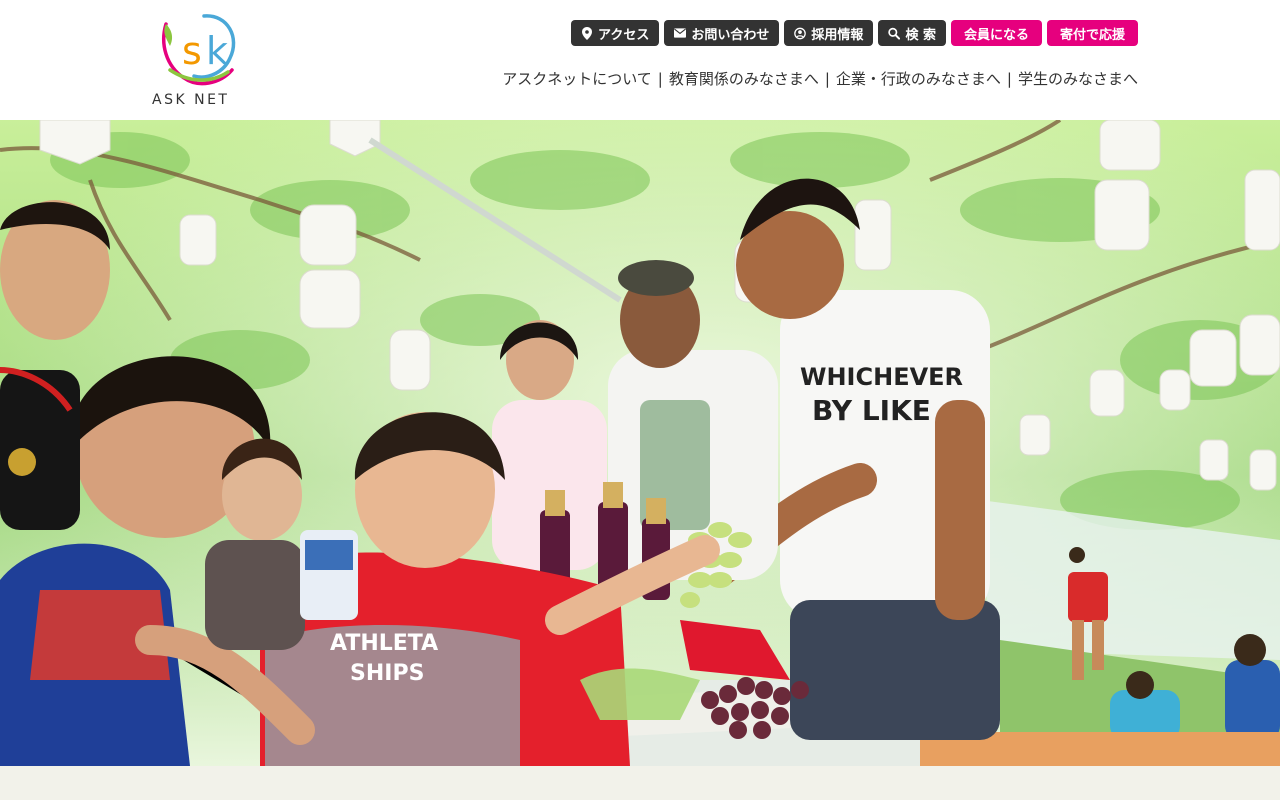 The height and width of the screenshot is (800, 1280). I want to click on recruit-button: 採用情報, so click(829, 33).